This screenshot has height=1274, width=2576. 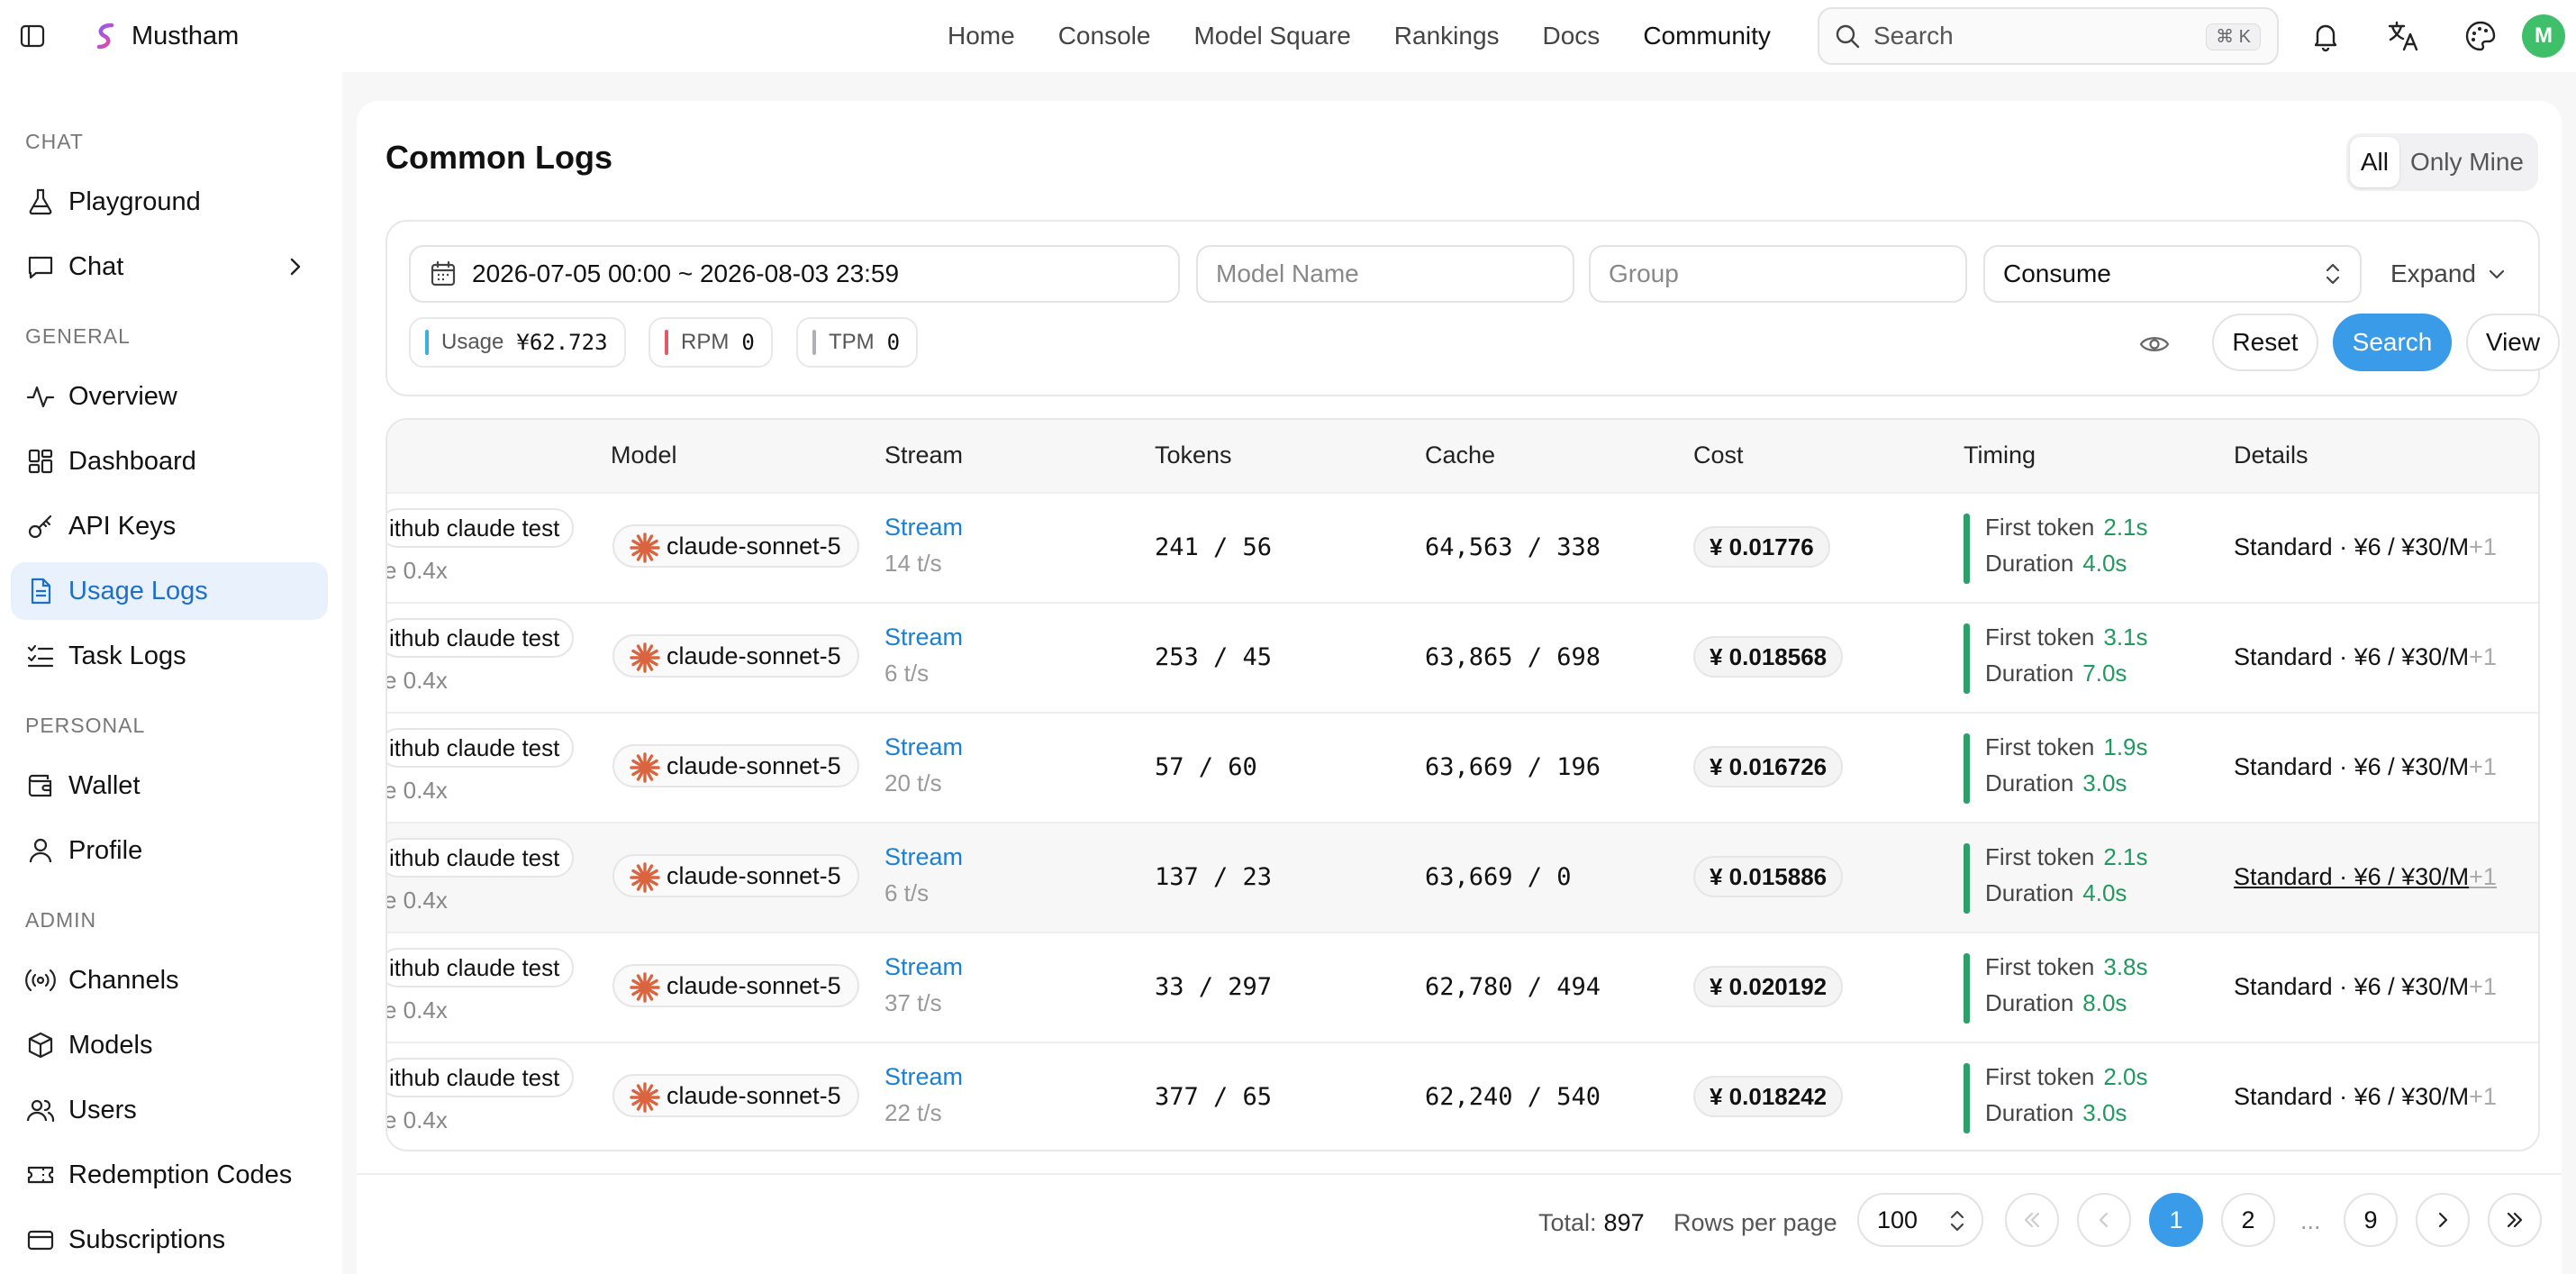 I want to click on sidebar-item-channels: Channels, so click(x=169, y=980).